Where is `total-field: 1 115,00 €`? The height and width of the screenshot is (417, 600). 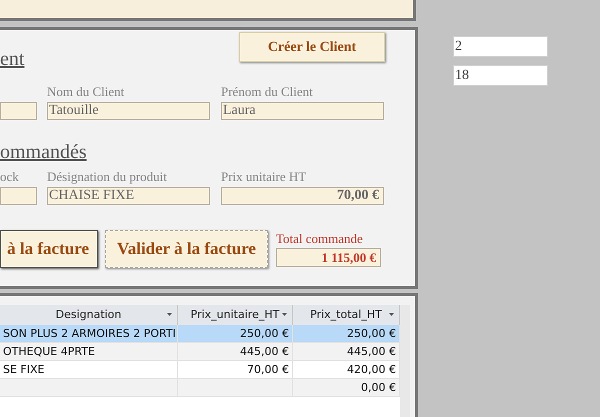 total-field: 1 115,00 € is located at coordinates (328, 257).